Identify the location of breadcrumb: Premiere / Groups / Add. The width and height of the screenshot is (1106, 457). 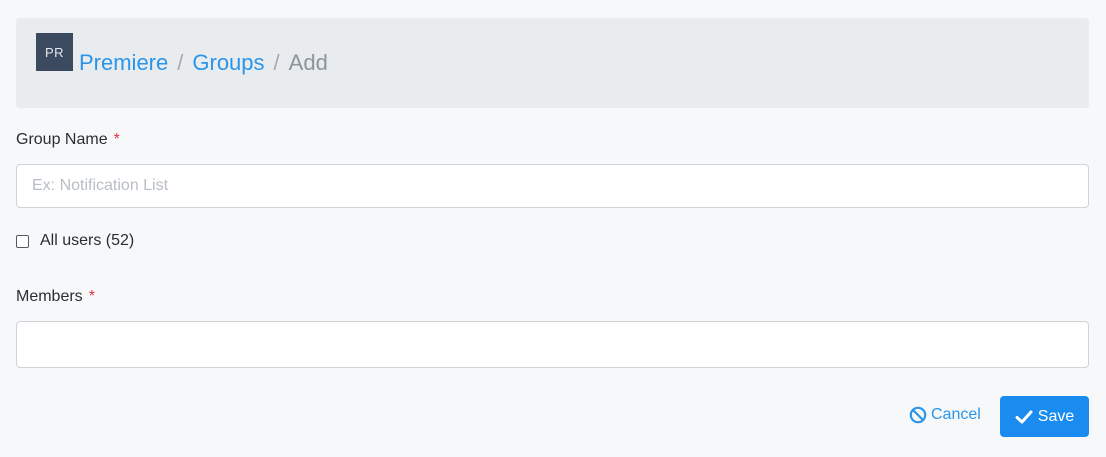
(203, 63).